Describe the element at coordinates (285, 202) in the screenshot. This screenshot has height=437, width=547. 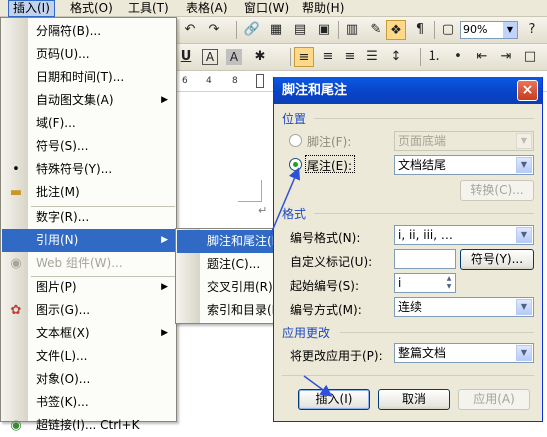
I see `annotation-arrow-endnote` at that location.